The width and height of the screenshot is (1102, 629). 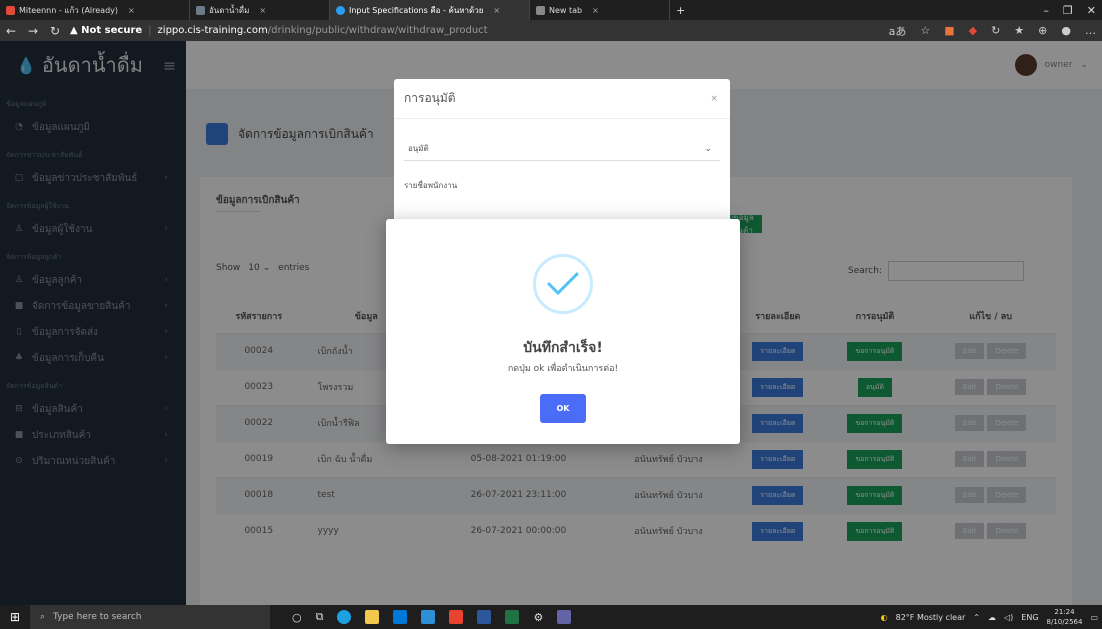 I want to click on refresh-extension-icon: ↻, so click(x=995, y=30).